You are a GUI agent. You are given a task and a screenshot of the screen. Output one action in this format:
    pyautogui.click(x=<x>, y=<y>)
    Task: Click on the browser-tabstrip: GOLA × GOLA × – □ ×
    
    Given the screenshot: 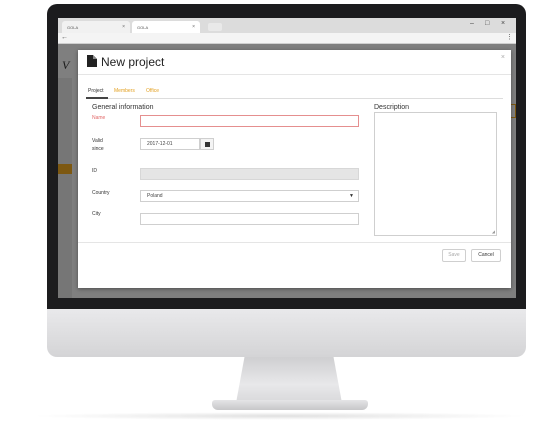 What is the action you would take?
    pyautogui.click(x=287, y=25)
    